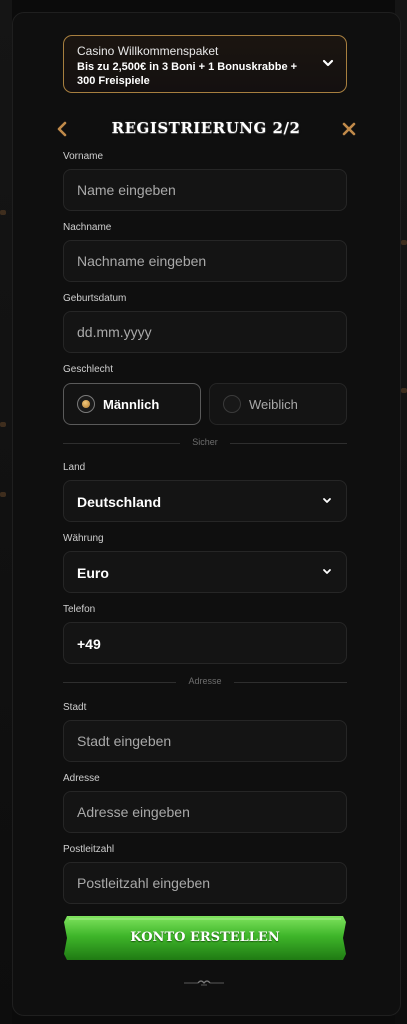 The width and height of the screenshot is (407, 1024). I want to click on country-select: Deutschland, so click(205, 501).